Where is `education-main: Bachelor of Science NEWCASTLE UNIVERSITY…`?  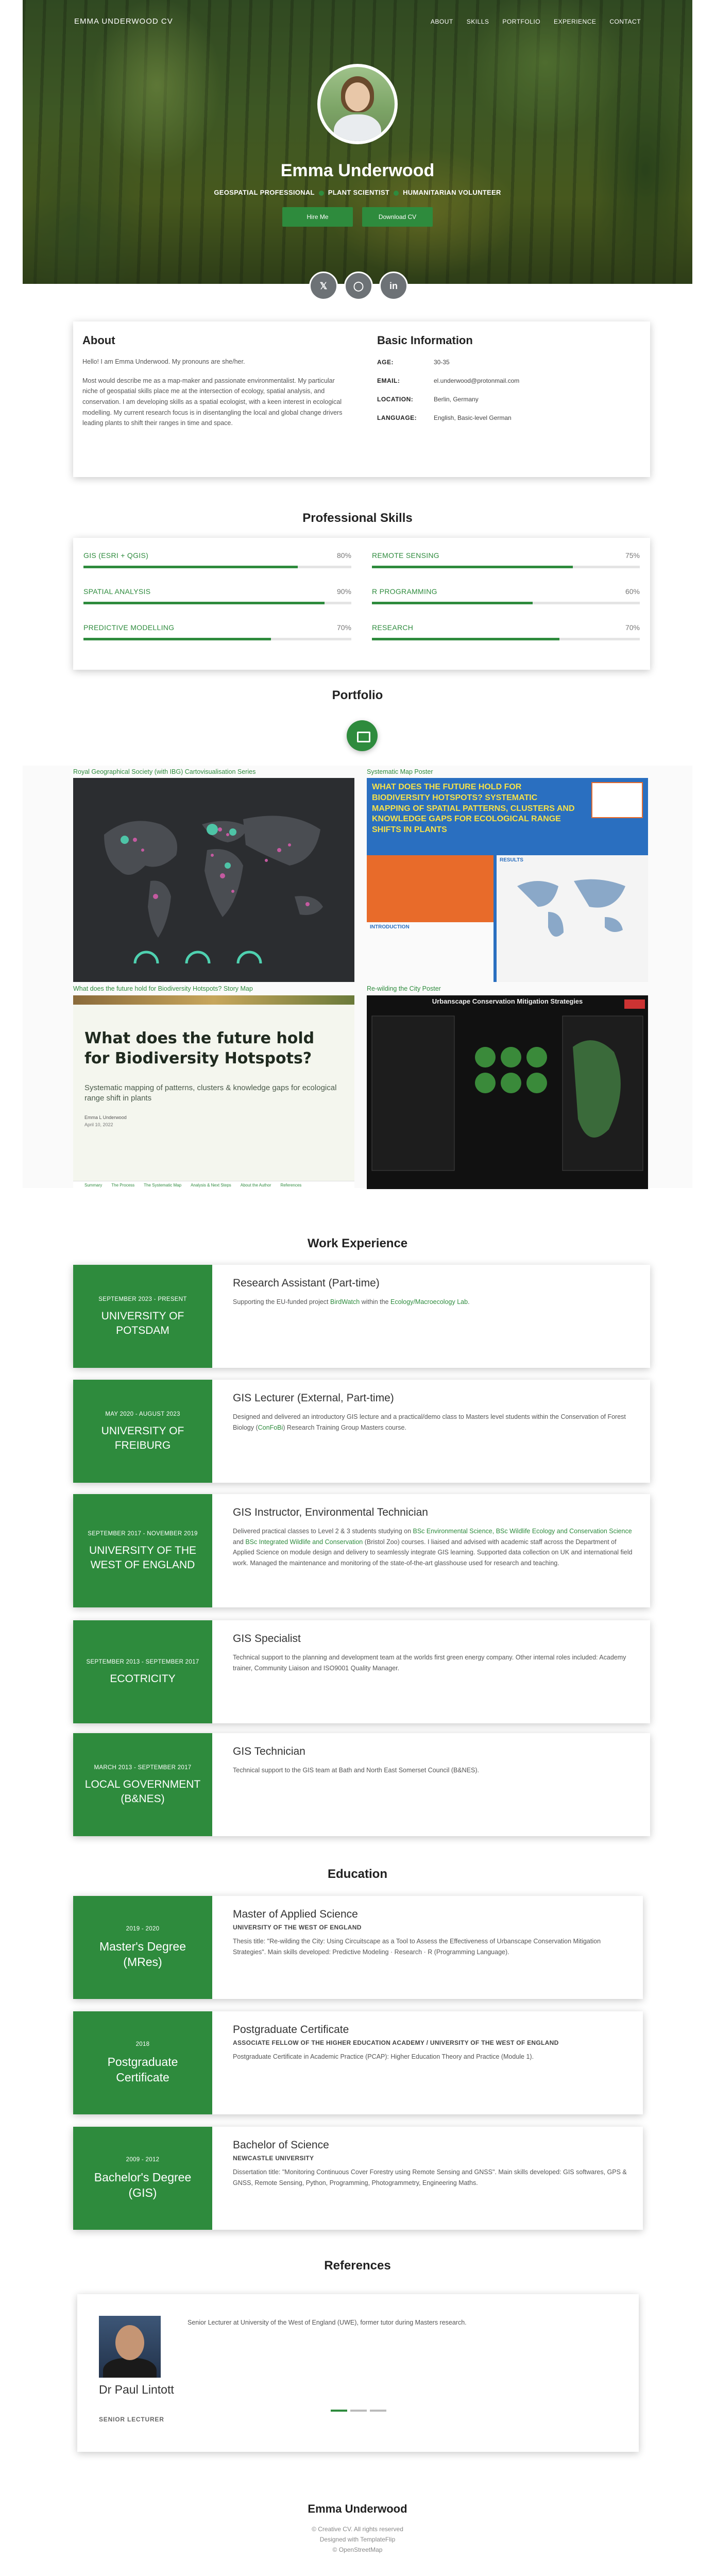
education-main: Bachelor of Science NEWCASTLE UNIVERSITY… is located at coordinates (430, 2163).